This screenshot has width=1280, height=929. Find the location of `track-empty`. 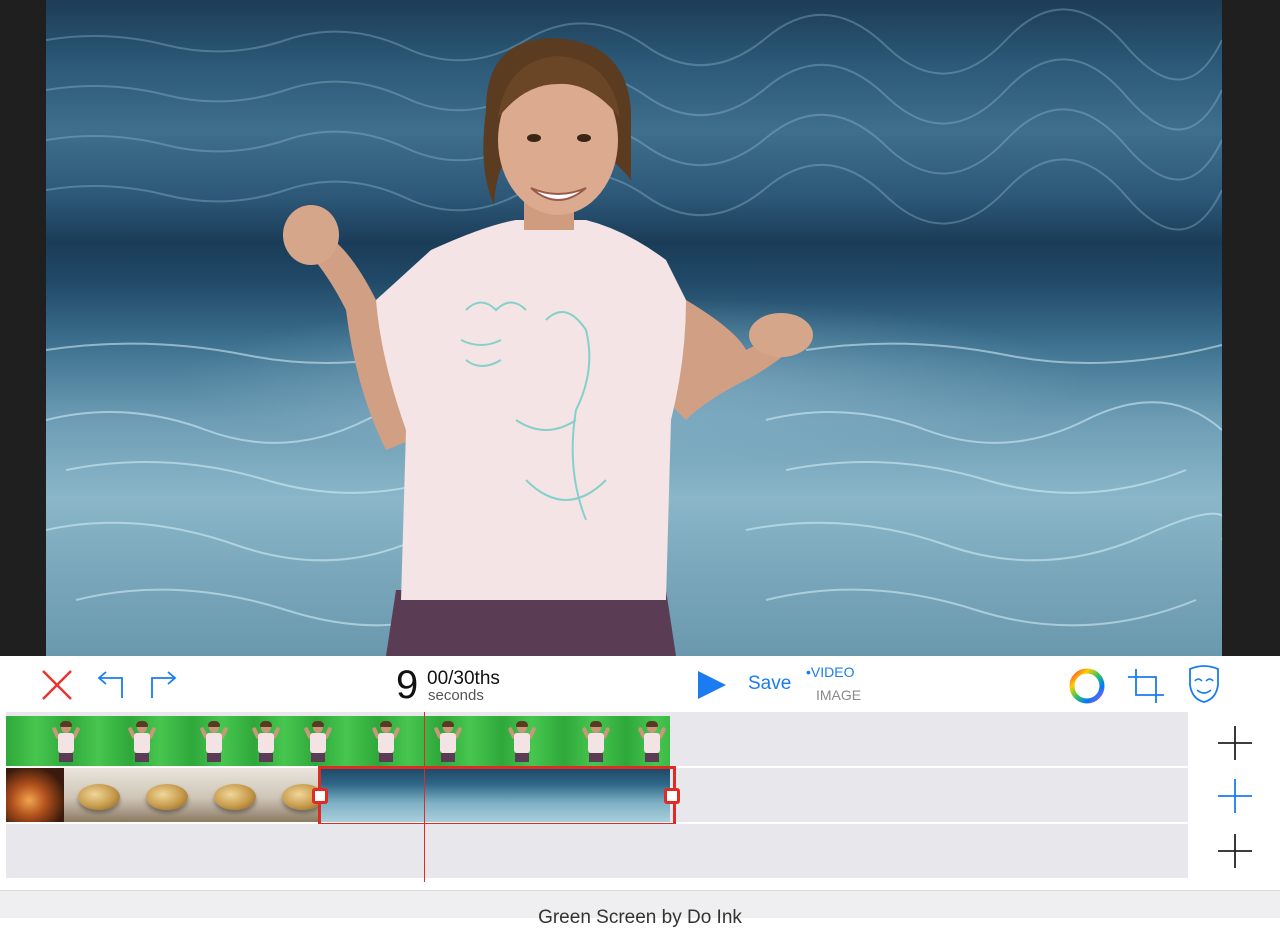

track-empty is located at coordinates (597, 851).